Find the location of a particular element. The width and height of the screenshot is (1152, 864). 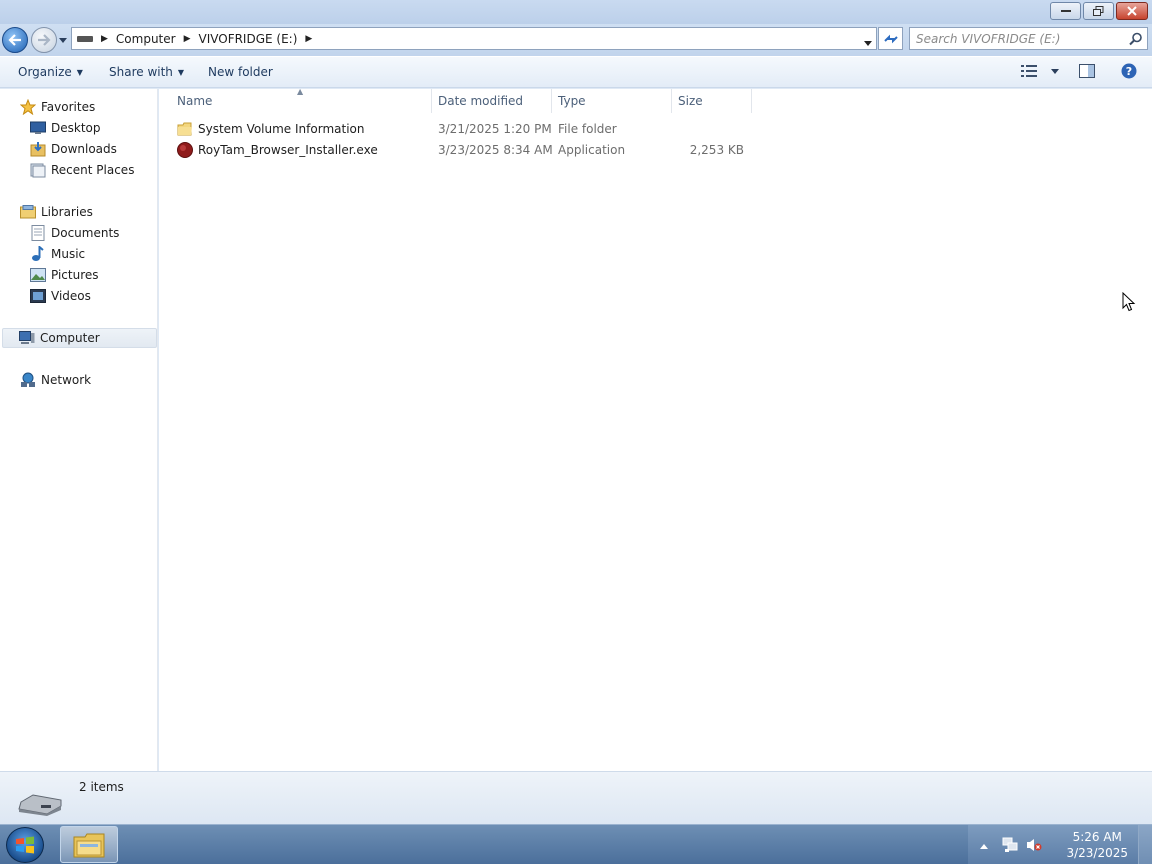

refresh-icon is located at coordinates (890, 38).